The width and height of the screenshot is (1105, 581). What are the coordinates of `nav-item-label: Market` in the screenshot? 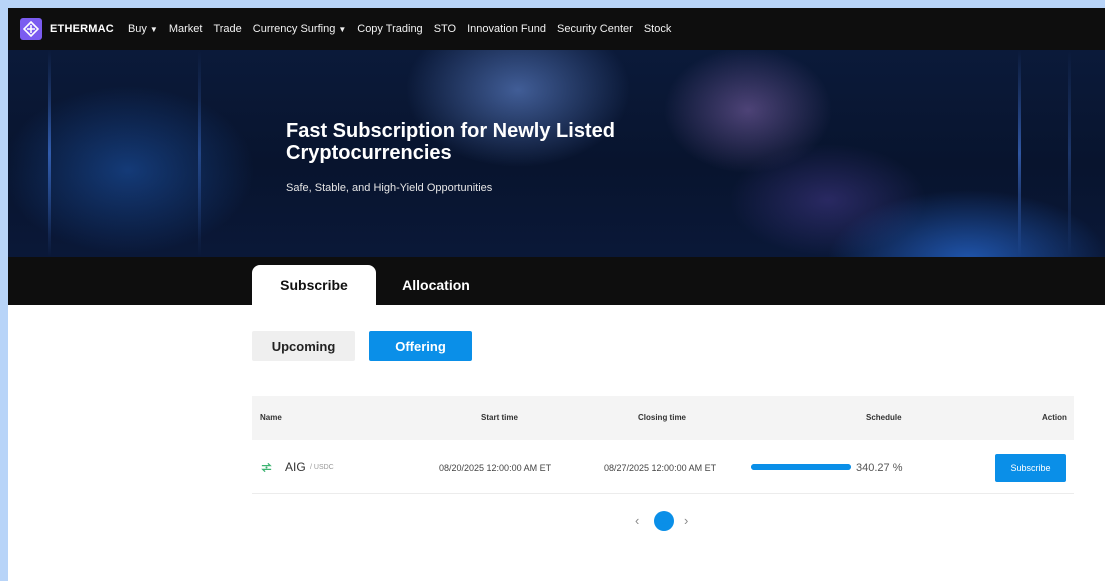 It's located at (185, 29).